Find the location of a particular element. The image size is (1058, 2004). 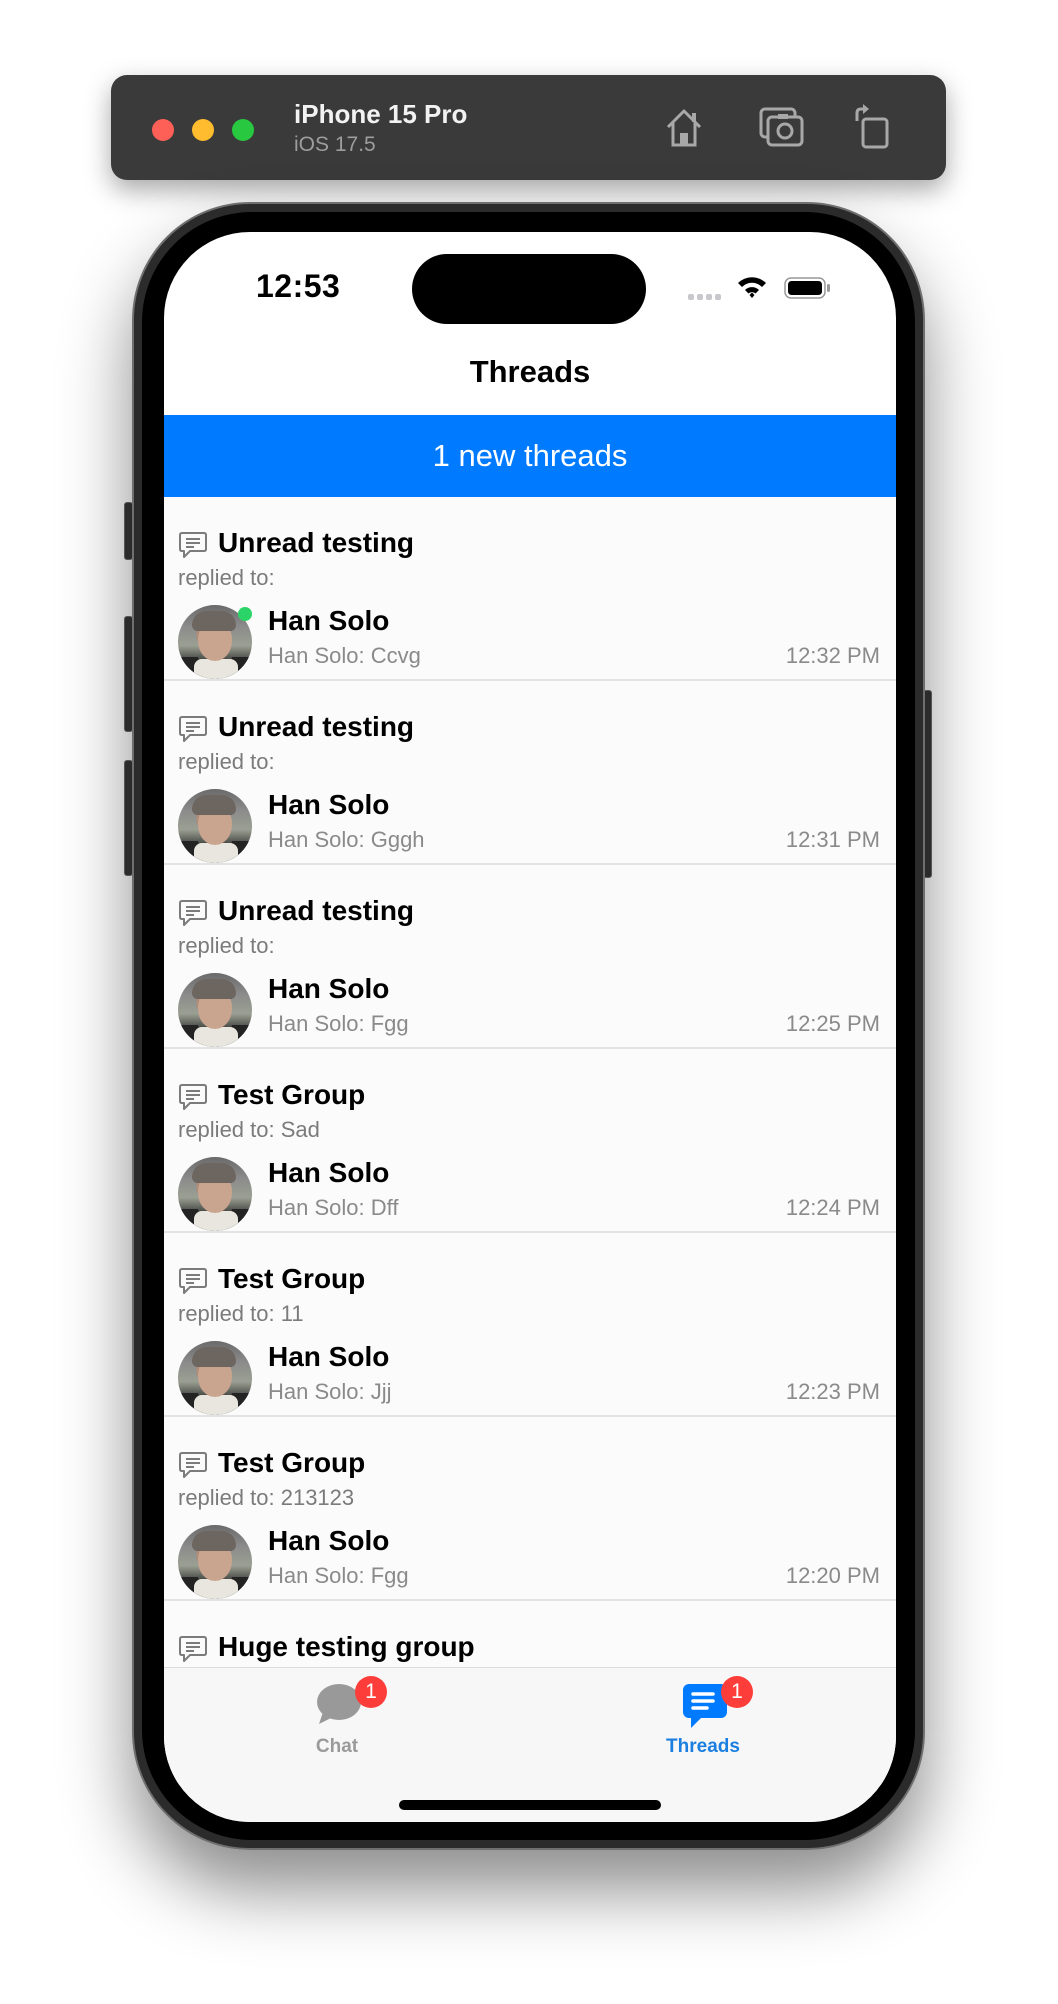

home-icon is located at coordinates (684, 128).